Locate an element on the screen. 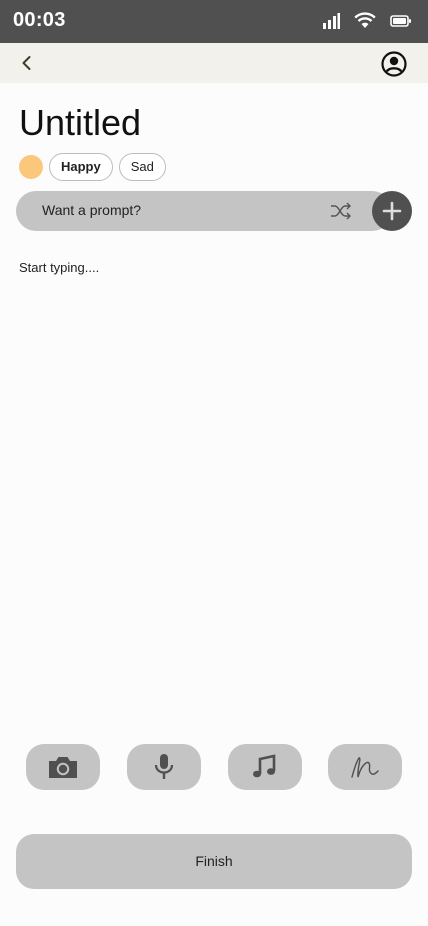 This screenshot has width=428, height=926. mood-selector: Happy Sad is located at coordinates (92, 167).